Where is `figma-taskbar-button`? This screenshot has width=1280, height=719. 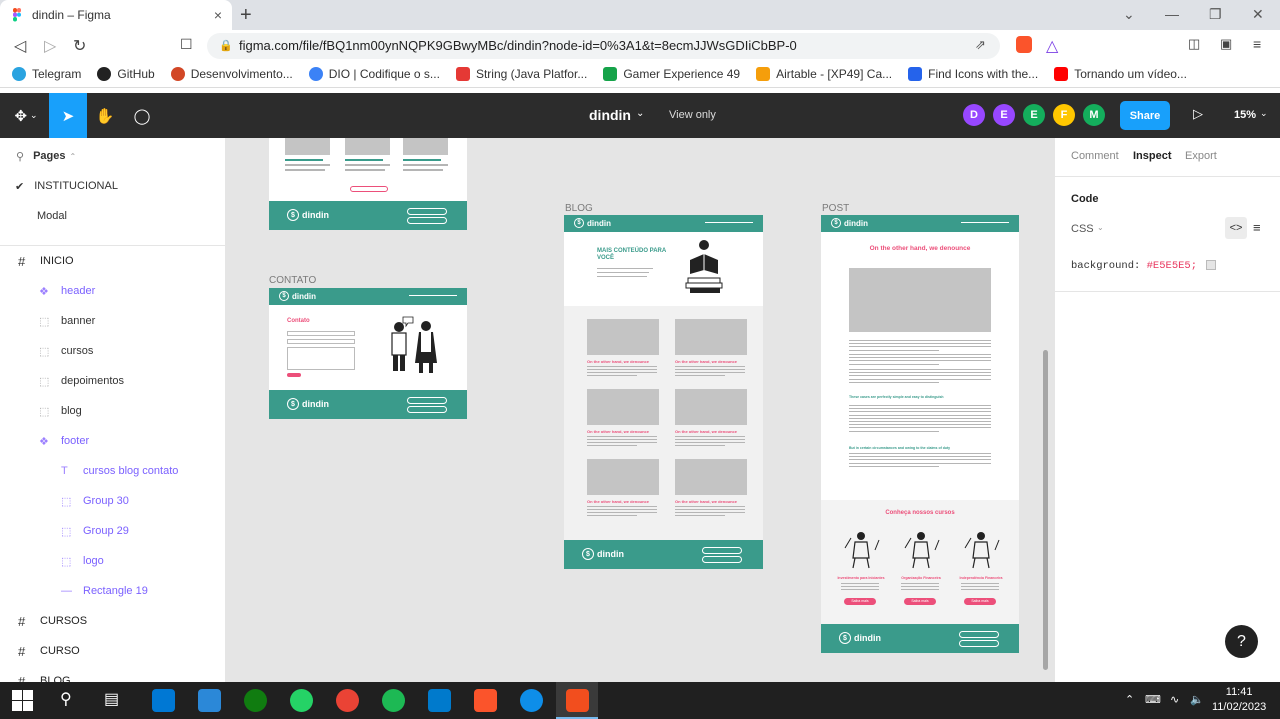
figma-taskbar-button is located at coordinates (577, 700).